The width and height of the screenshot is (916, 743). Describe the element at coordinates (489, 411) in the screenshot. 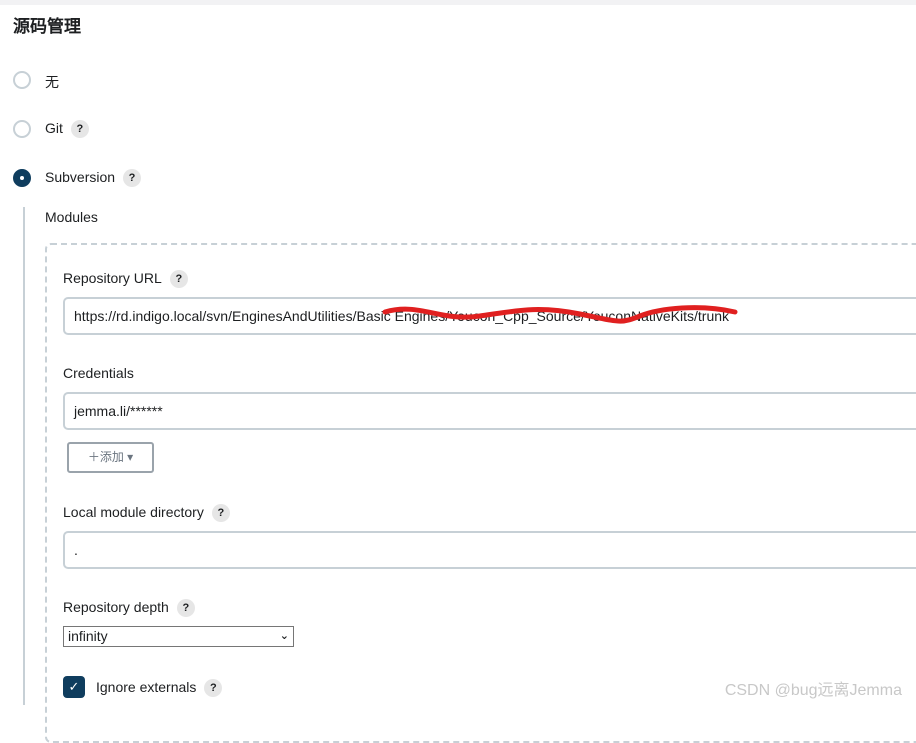

I see `credentials-select: jemma.li/******` at that location.